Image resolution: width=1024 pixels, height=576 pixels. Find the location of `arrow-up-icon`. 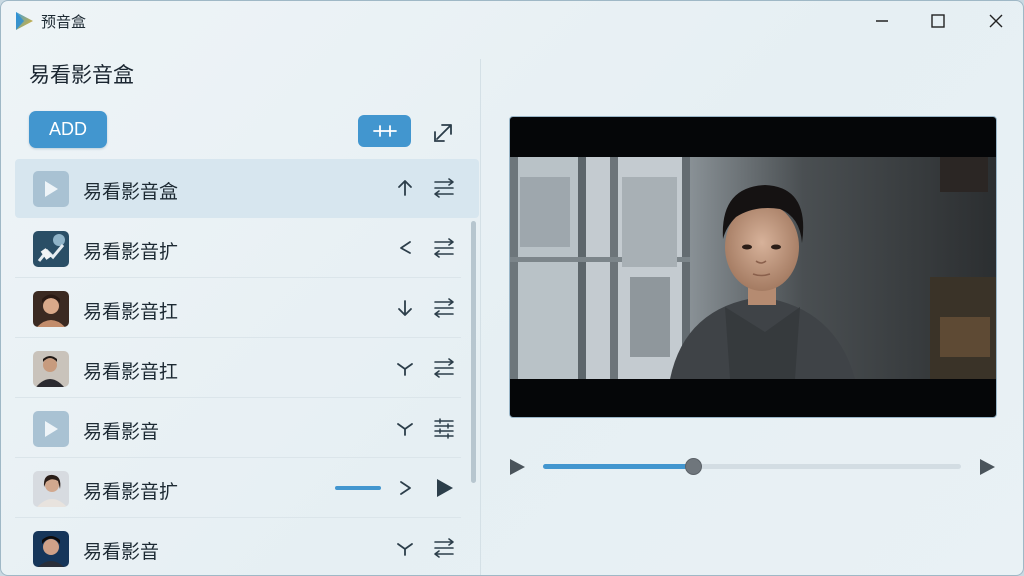

arrow-up-icon is located at coordinates (405, 188).